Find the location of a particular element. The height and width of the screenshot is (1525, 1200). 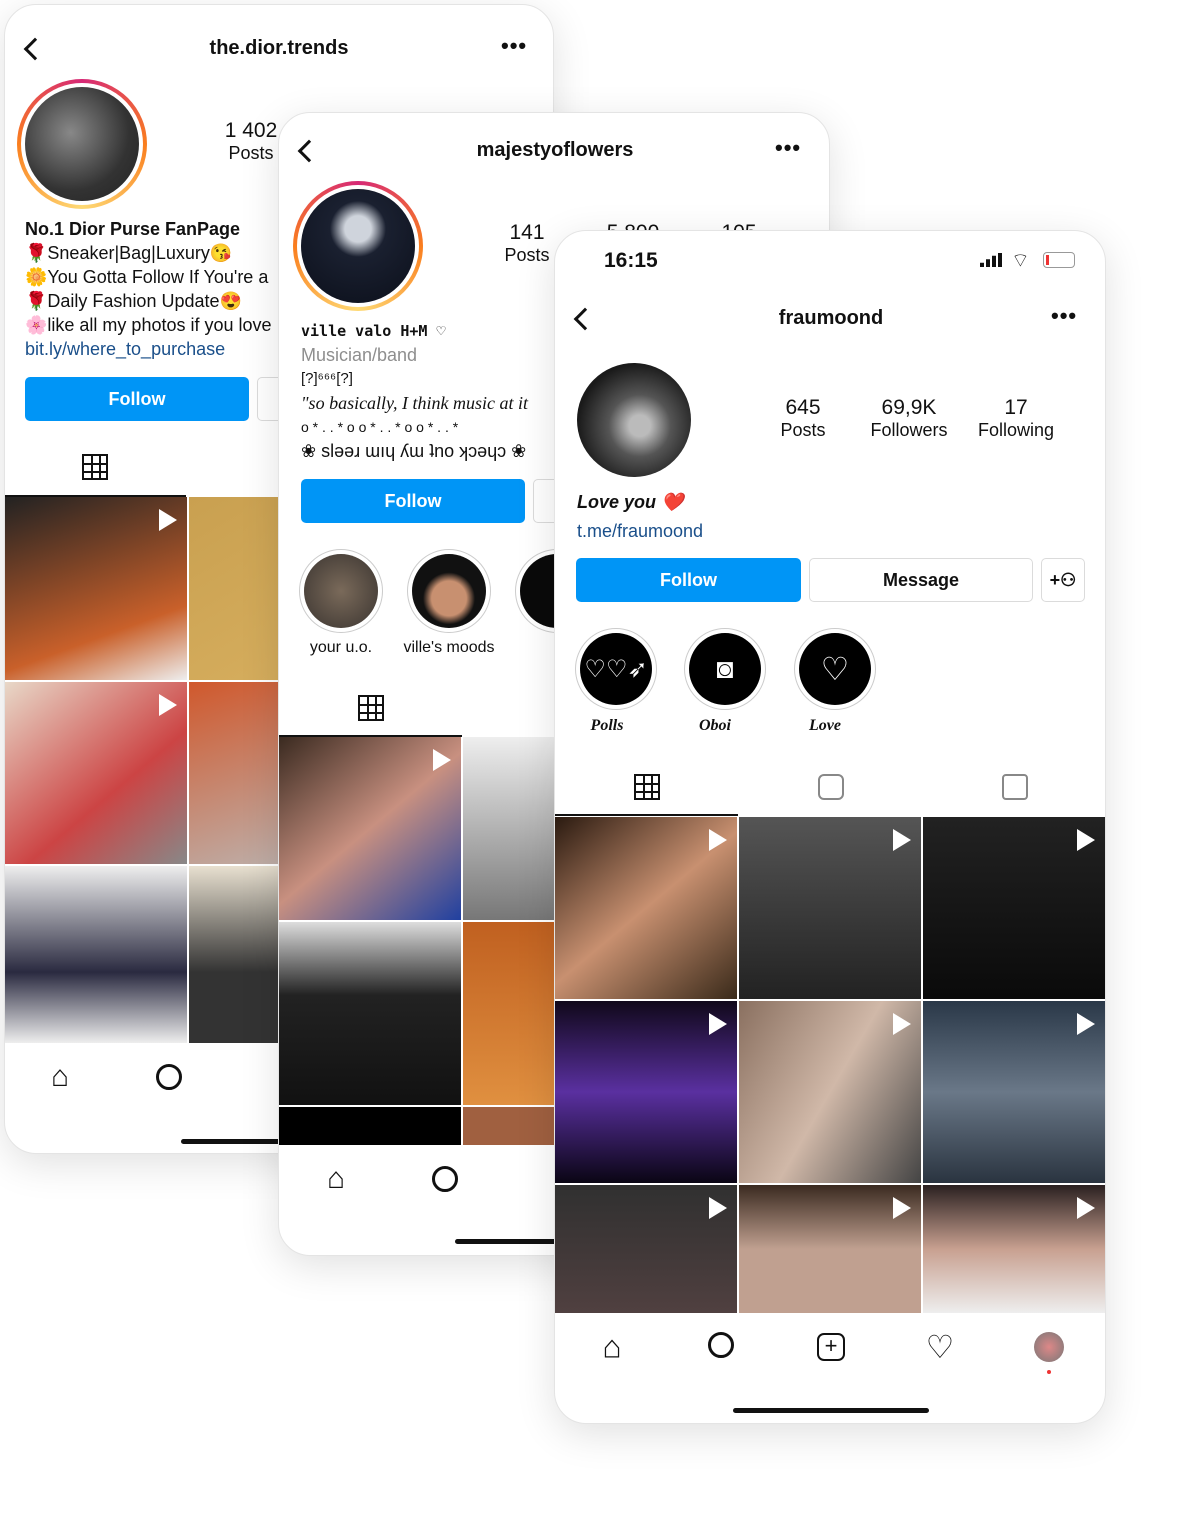

add-person-icon: +⚇ is located at coordinates (1063, 580).